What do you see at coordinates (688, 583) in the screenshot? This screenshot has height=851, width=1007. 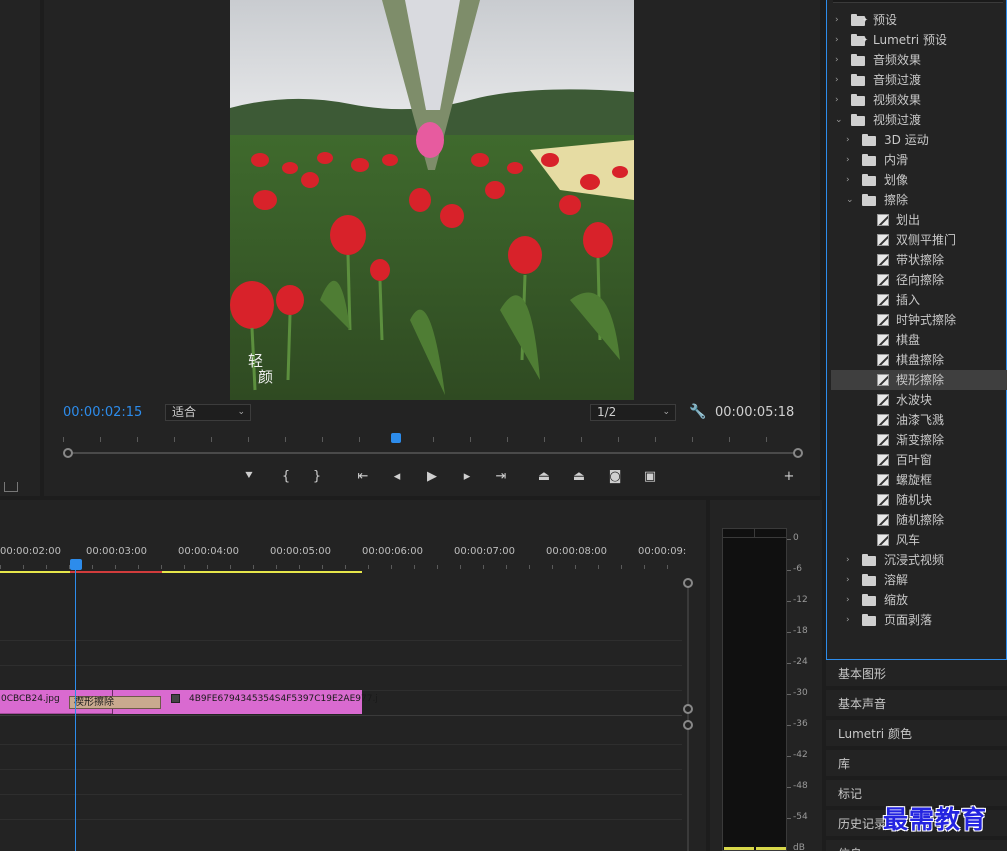 I see `scrollbar-top-handle` at bounding box center [688, 583].